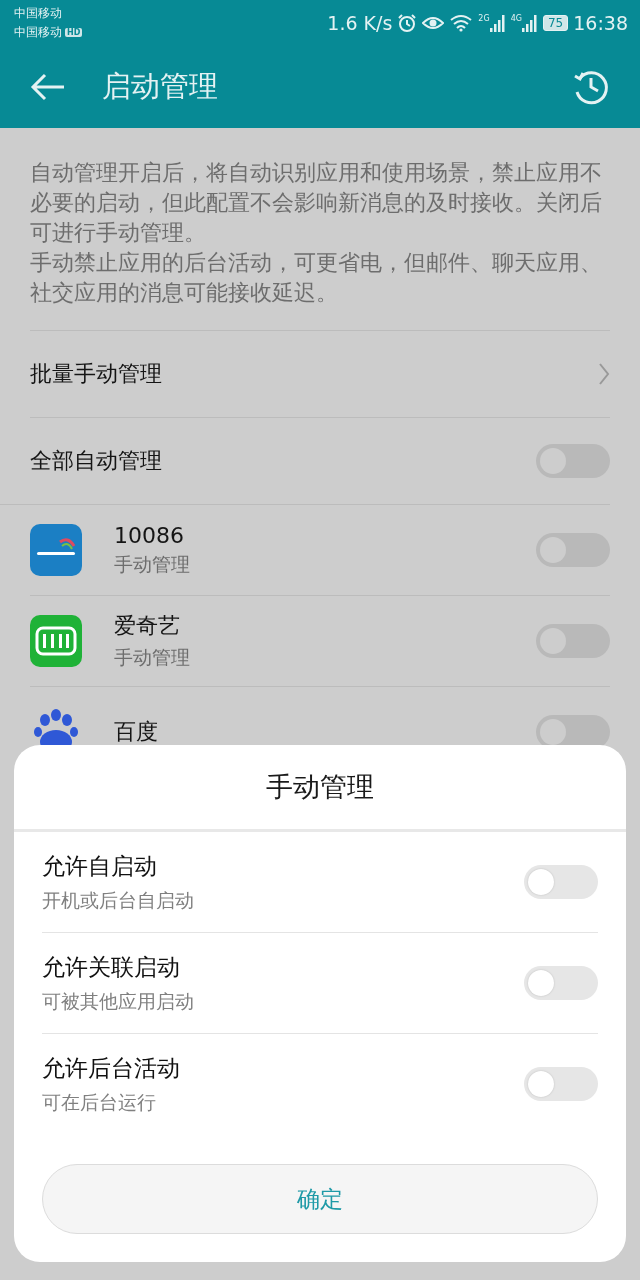 This screenshot has height=1280, width=640. I want to click on app-name: 百度, so click(136, 732).